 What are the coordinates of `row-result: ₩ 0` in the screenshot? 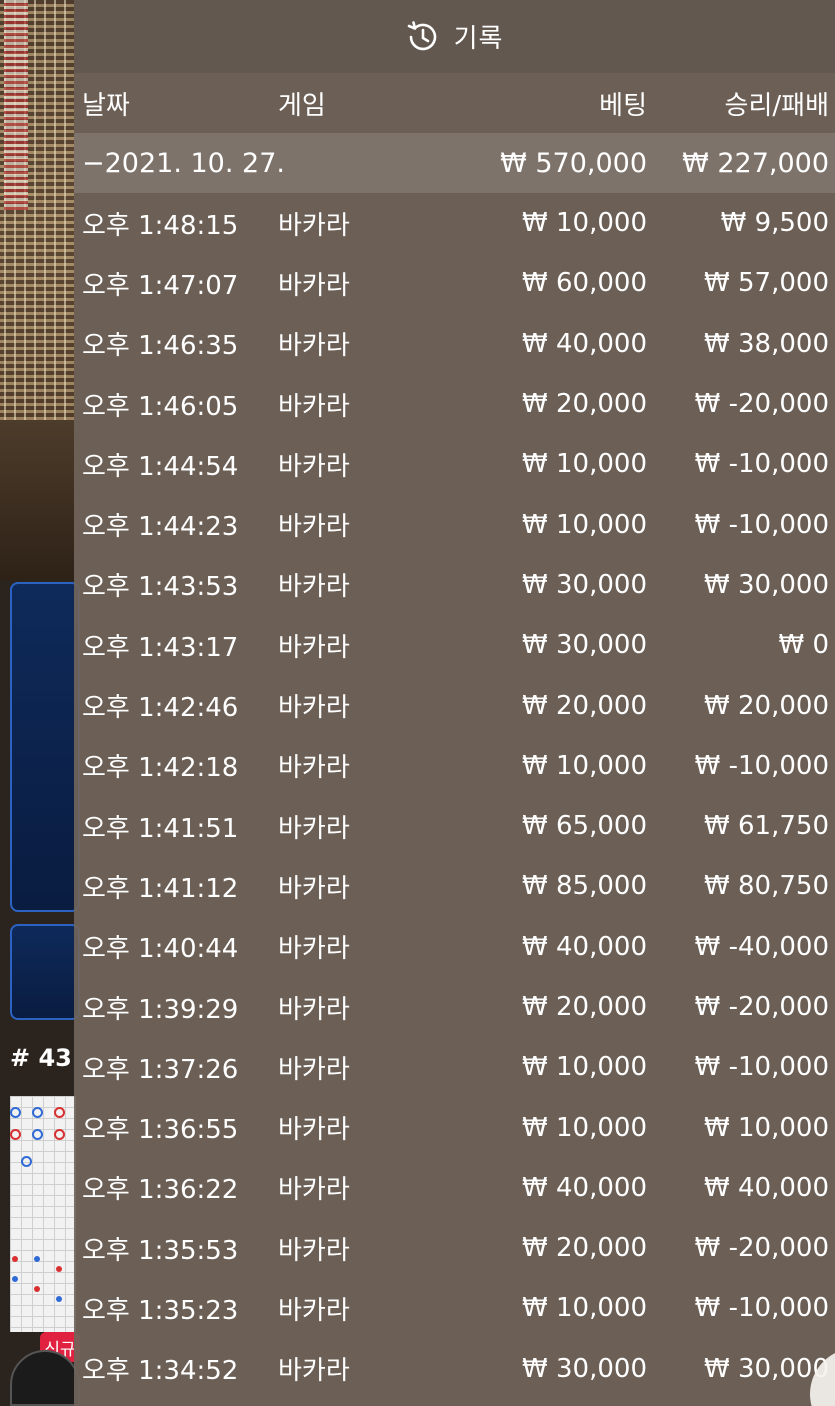 It's located at (803, 645).